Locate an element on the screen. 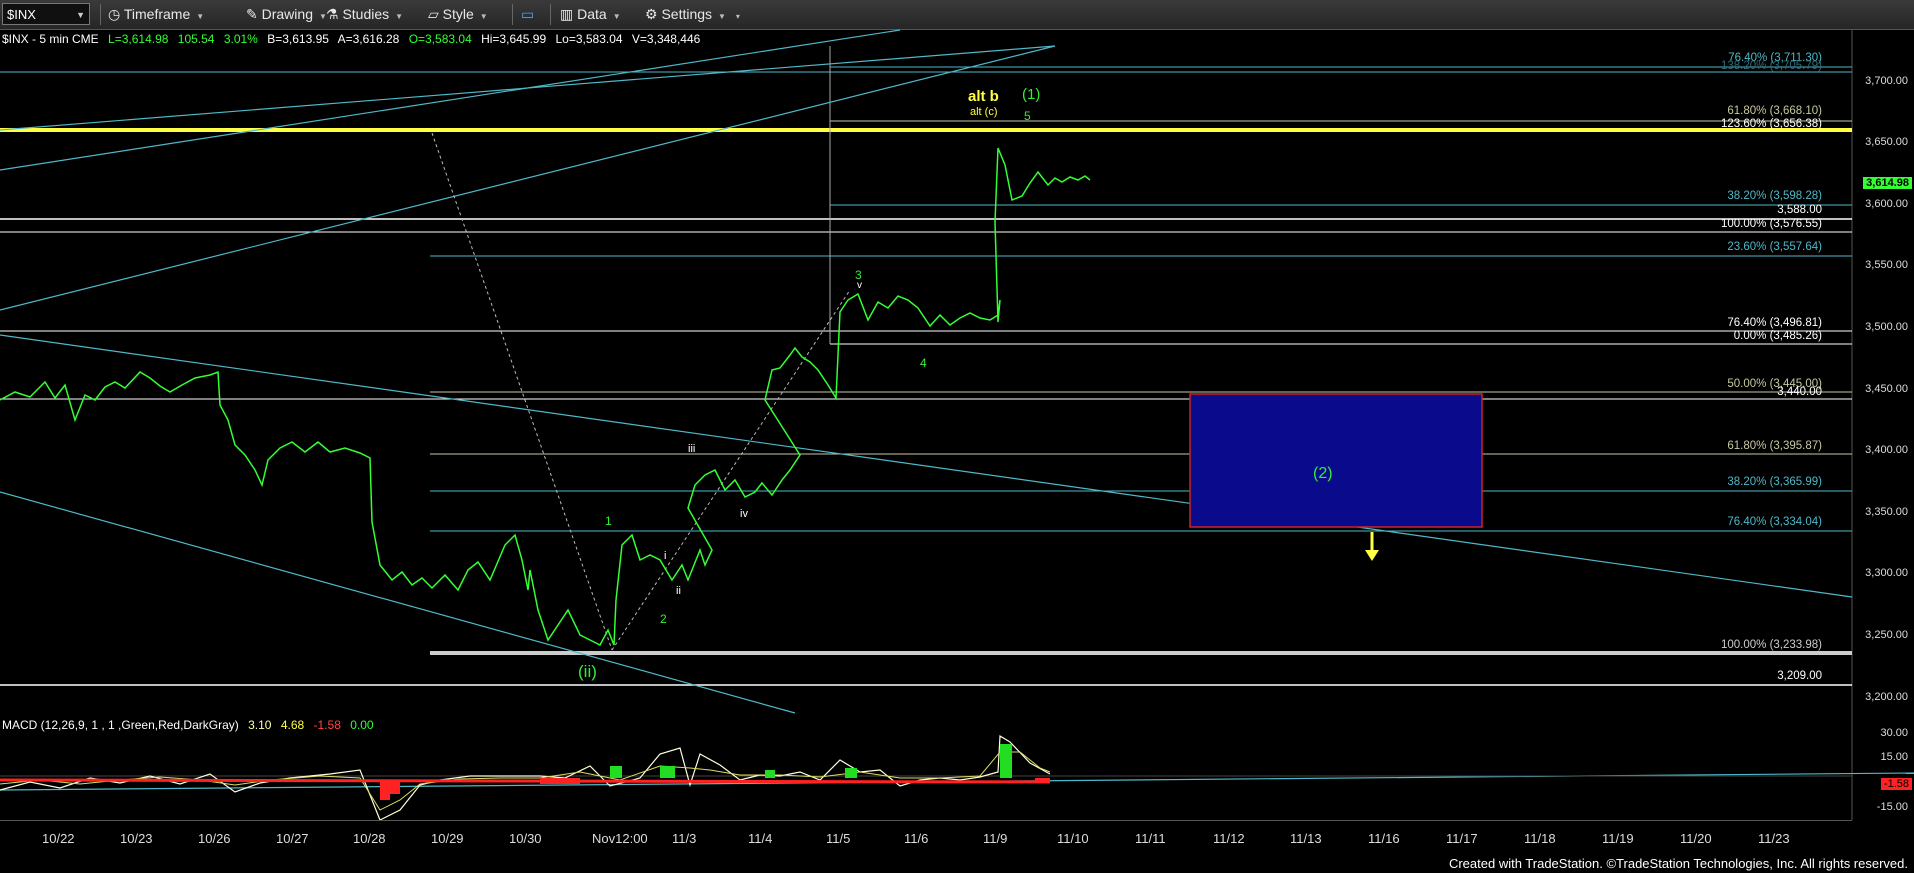 This screenshot has height=873, width=1914. wave-label-iv: iv is located at coordinates (744, 514).